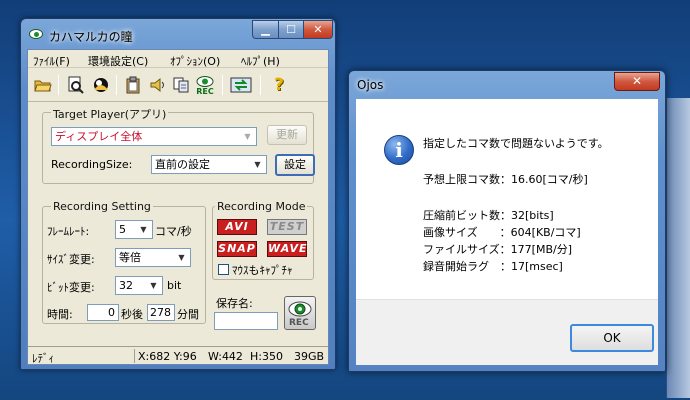 The image size is (690, 400). I want to click on bit-change-label: ﾋﾞｯﾄ変更:, so click(71, 287).